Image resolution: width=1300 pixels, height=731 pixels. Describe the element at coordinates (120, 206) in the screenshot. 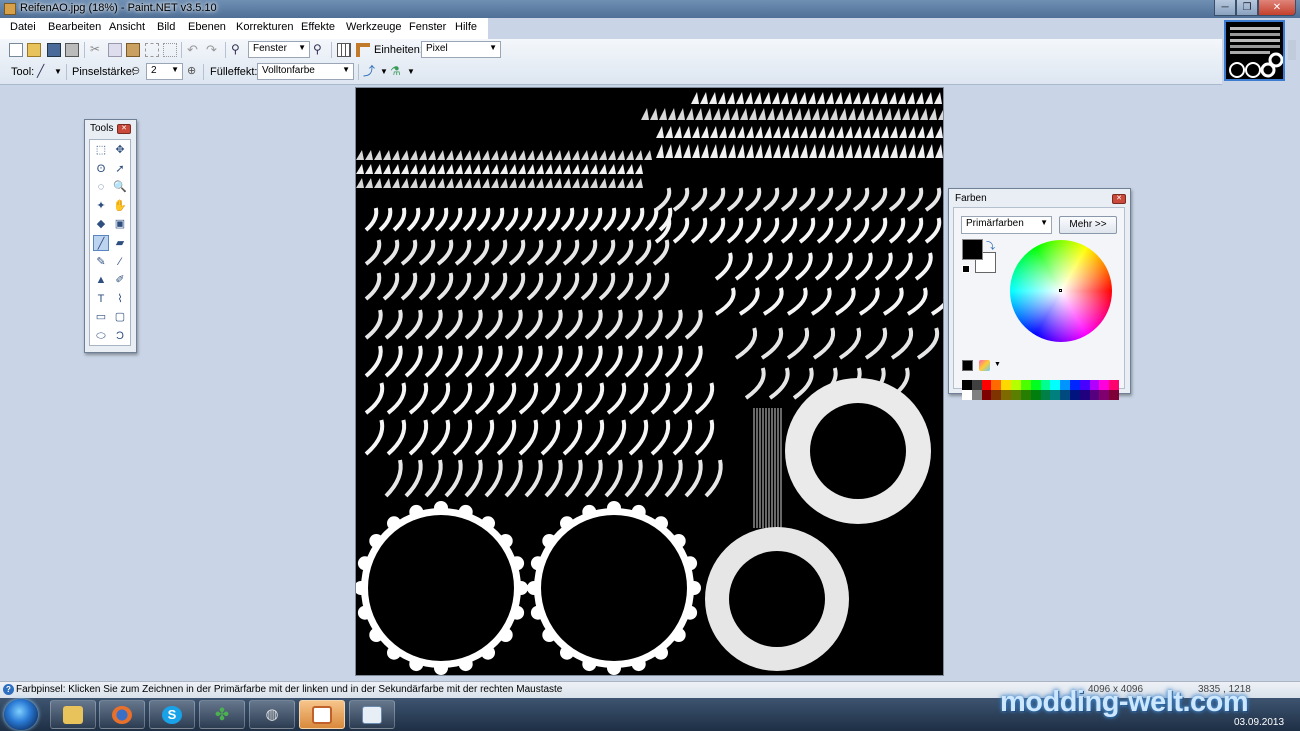

I see `tool-pan-icon: ✋` at that location.